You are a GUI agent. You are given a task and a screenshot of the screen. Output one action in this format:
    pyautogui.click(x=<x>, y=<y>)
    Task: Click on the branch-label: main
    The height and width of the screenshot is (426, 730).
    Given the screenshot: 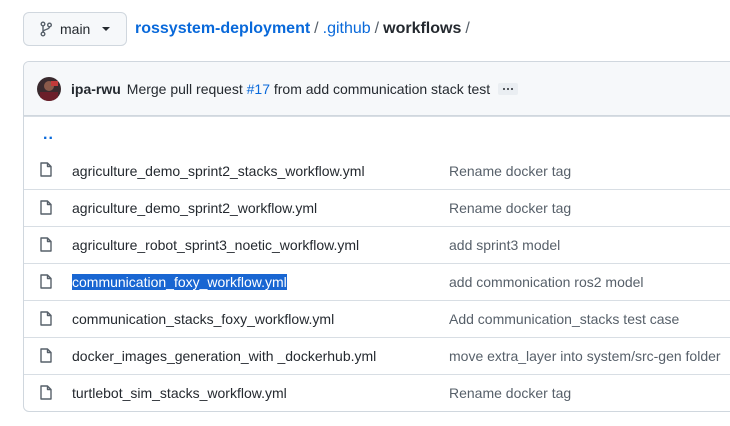 What is the action you would take?
    pyautogui.click(x=75, y=29)
    